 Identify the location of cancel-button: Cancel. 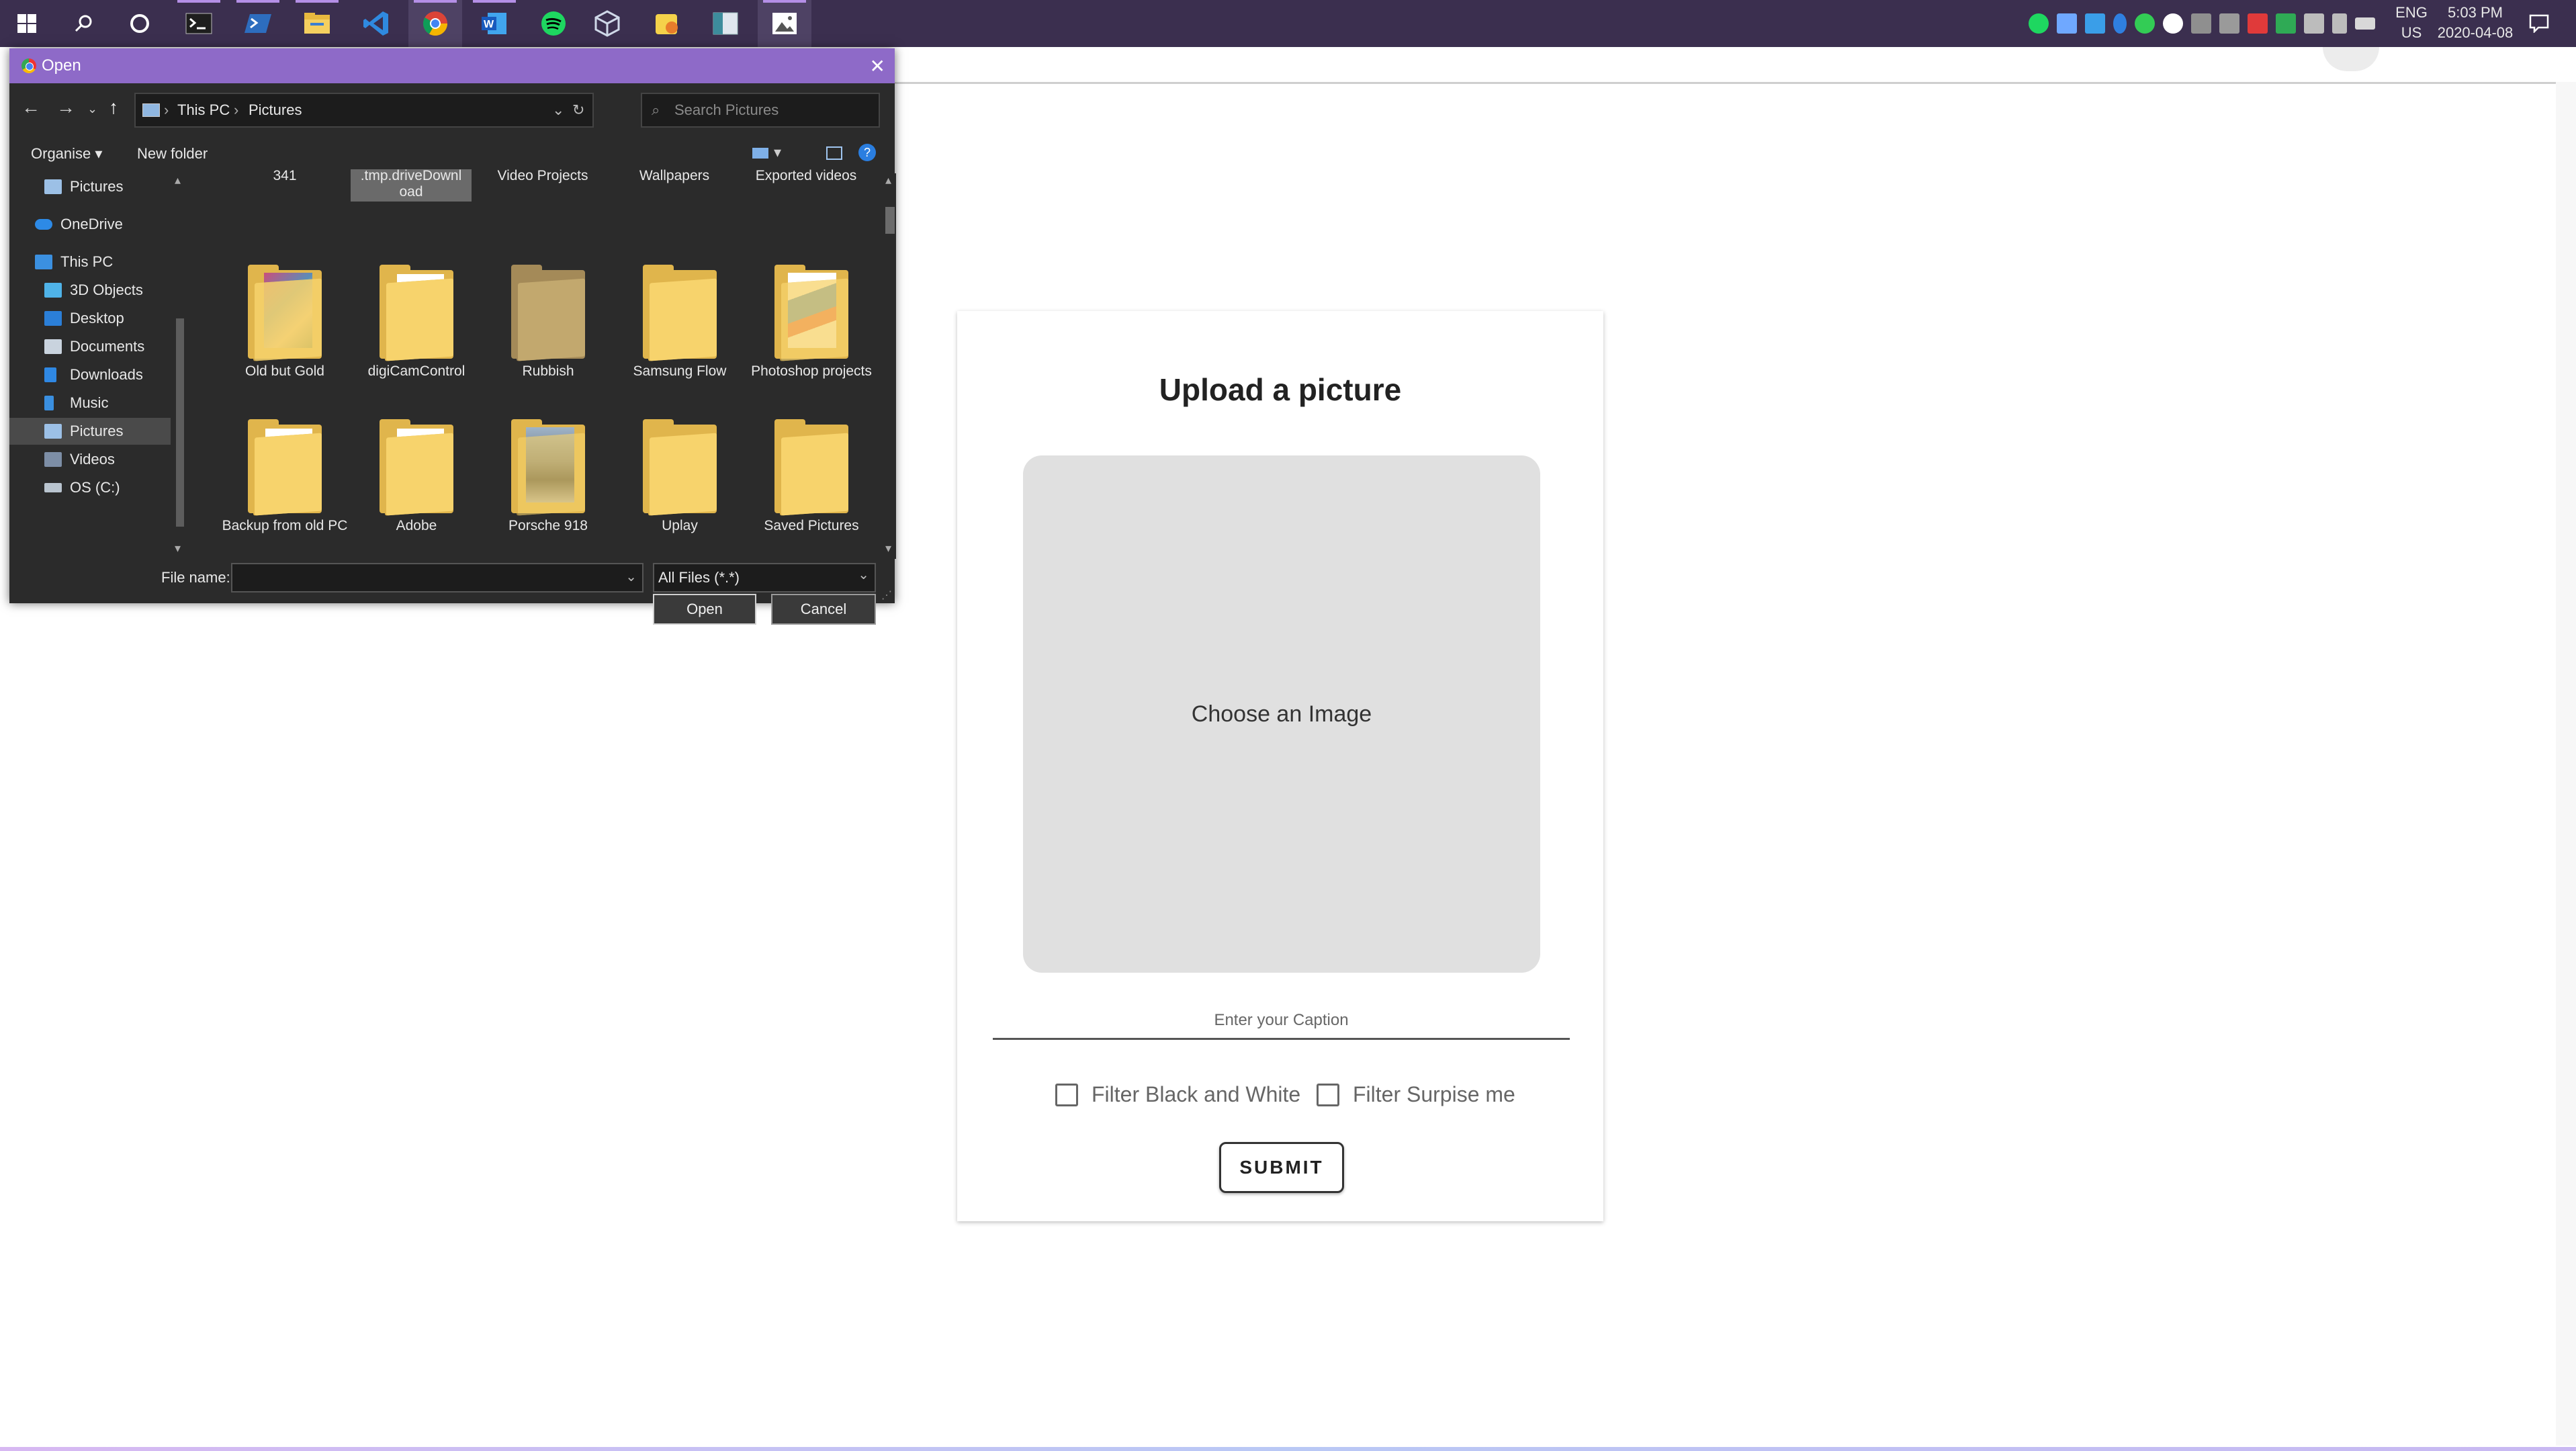
(824, 609).